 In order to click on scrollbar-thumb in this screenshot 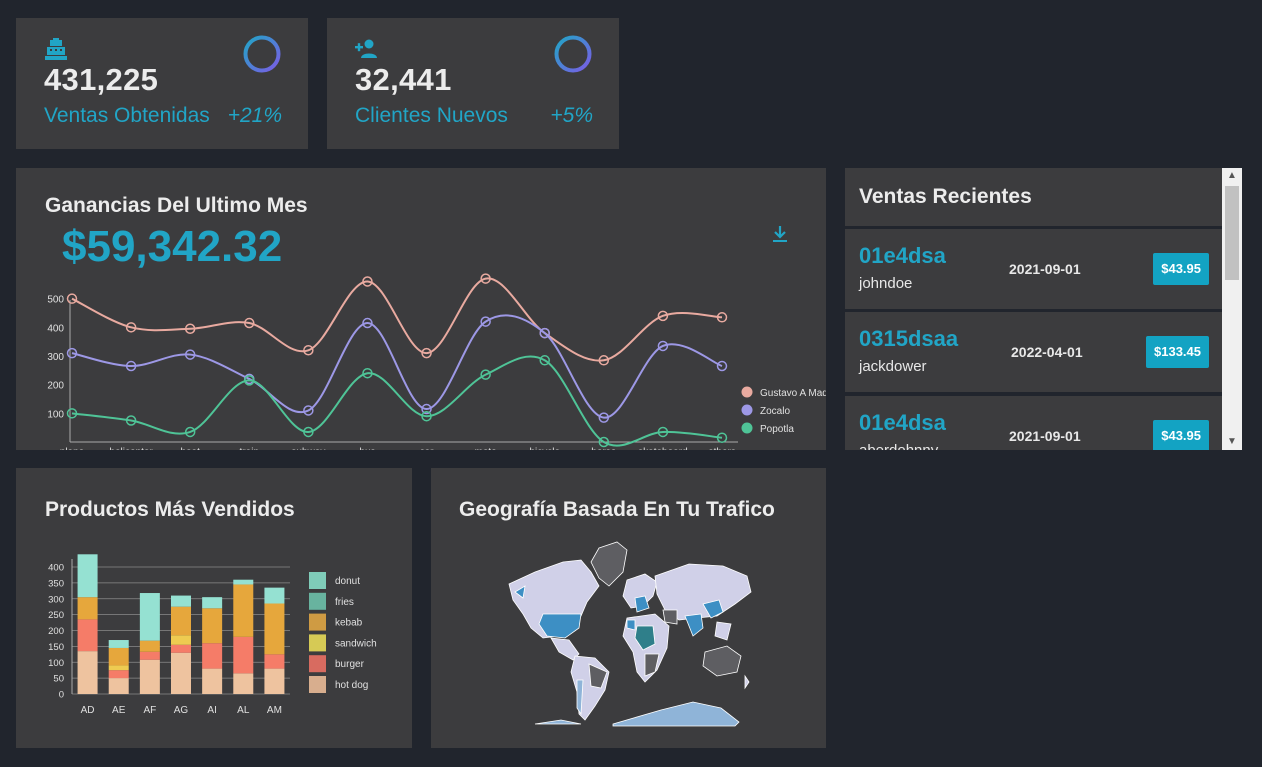, I will do `click(1232, 233)`.